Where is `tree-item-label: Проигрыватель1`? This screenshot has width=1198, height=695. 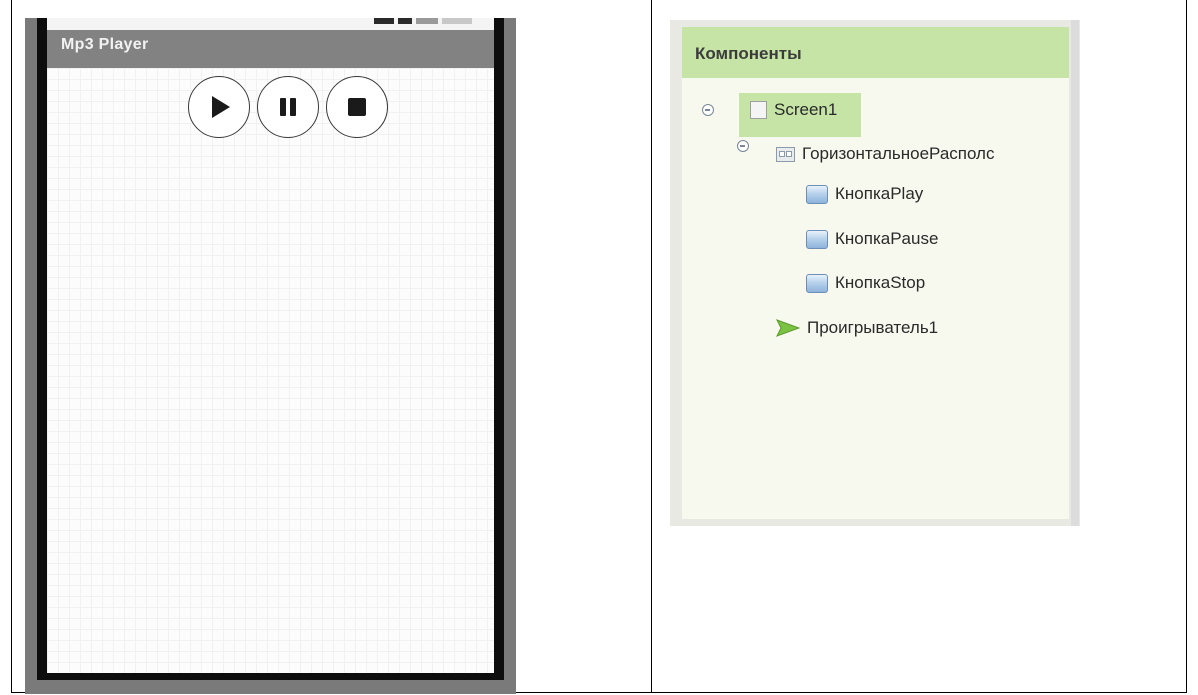 tree-item-label: Проигрыватель1 is located at coordinates (873, 327).